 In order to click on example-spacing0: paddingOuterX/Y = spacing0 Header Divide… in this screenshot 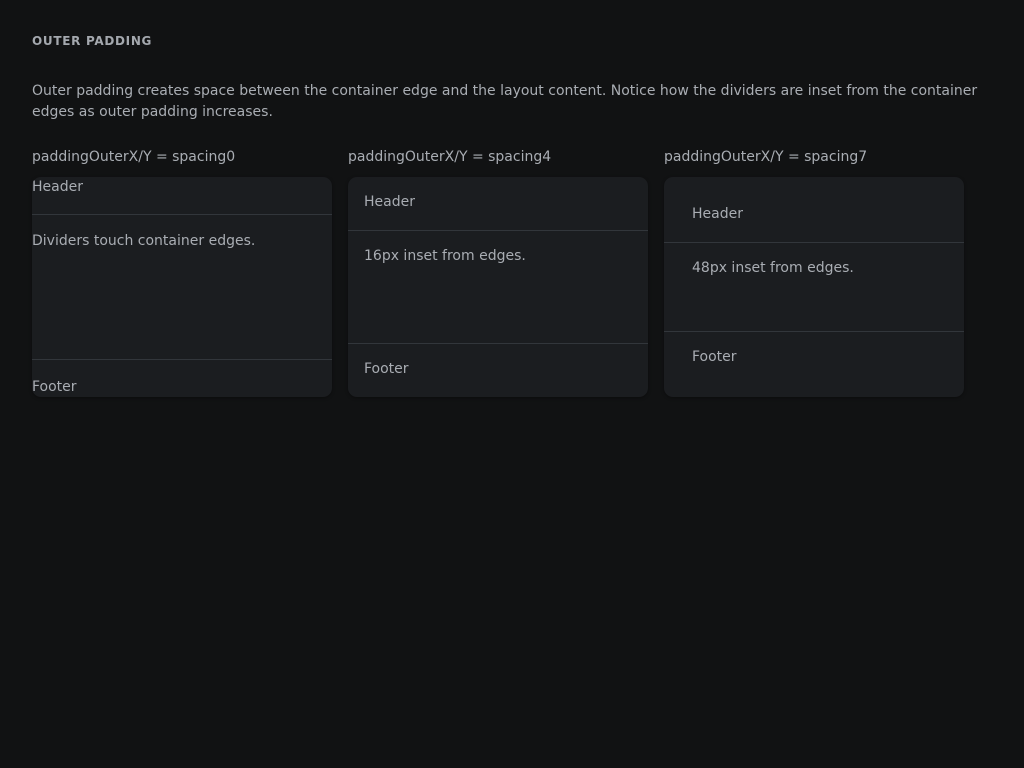, I will do `click(182, 272)`.